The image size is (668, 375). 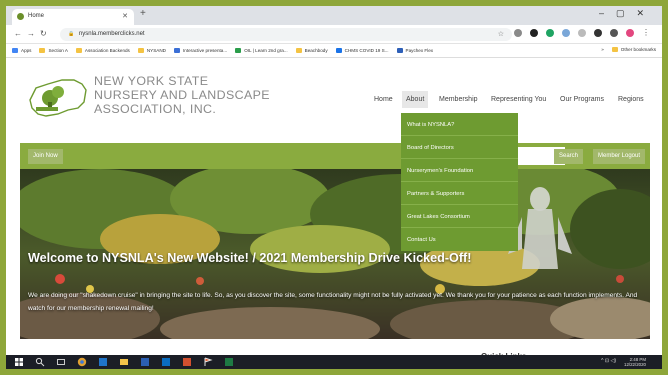 I want to click on url-input: 🔒 nysnla.memberclicks.net ☆, so click(x=286, y=34).